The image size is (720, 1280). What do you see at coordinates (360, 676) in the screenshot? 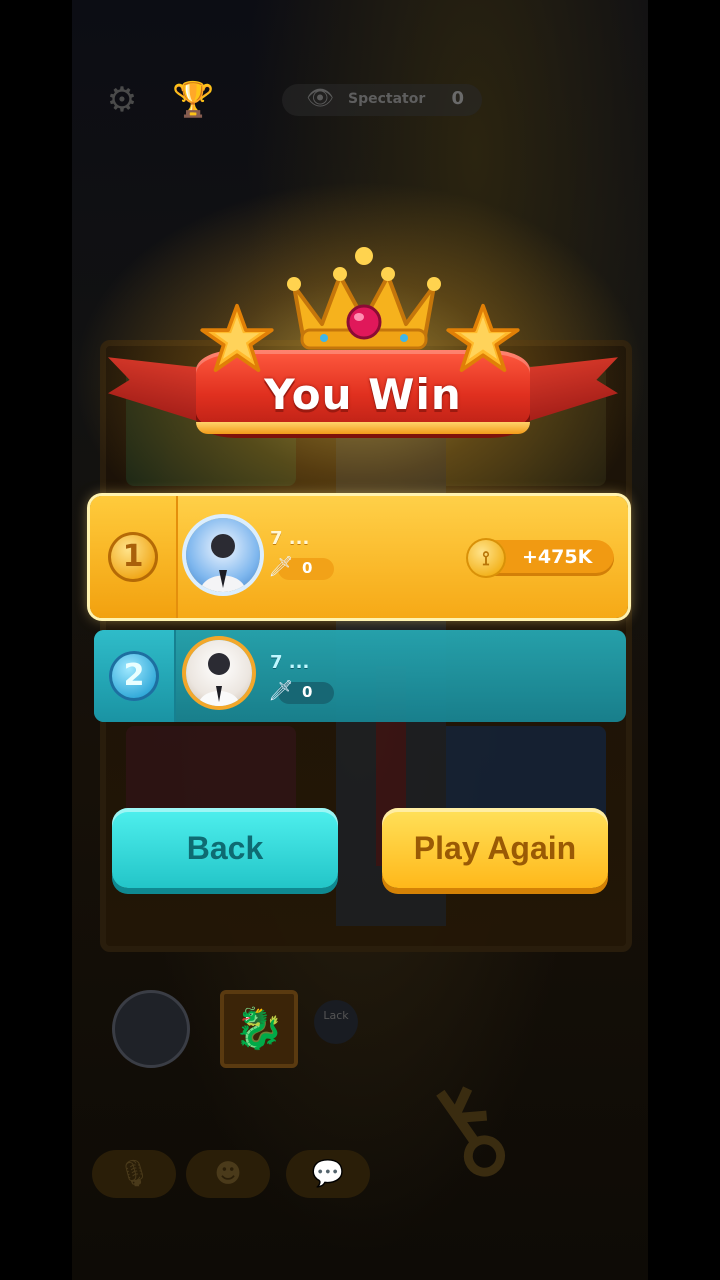
I see `result-row-2: 2 7 ... 🗡 0` at bounding box center [360, 676].